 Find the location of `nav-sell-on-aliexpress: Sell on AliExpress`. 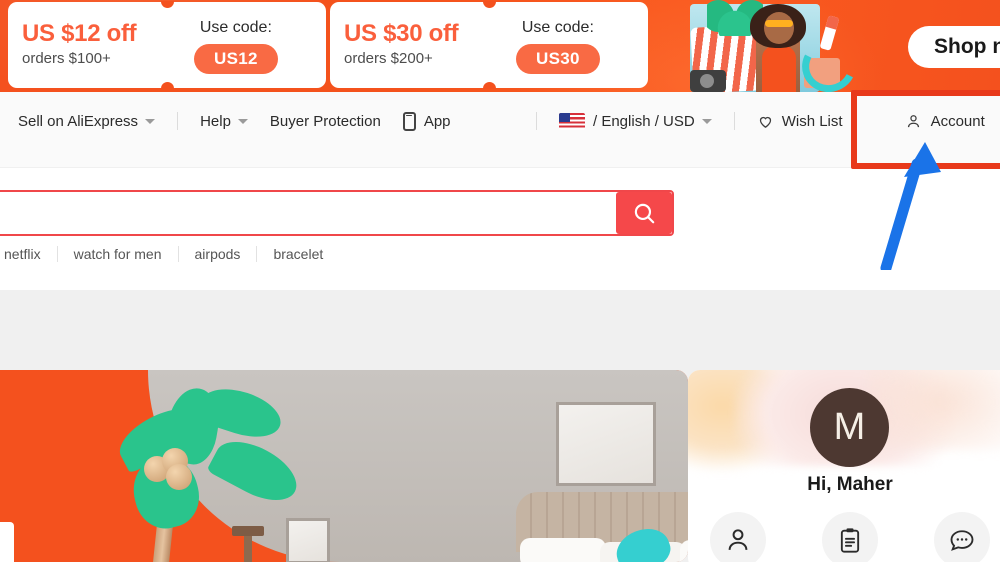

nav-sell-on-aliexpress: Sell on AliExpress is located at coordinates (87, 121).